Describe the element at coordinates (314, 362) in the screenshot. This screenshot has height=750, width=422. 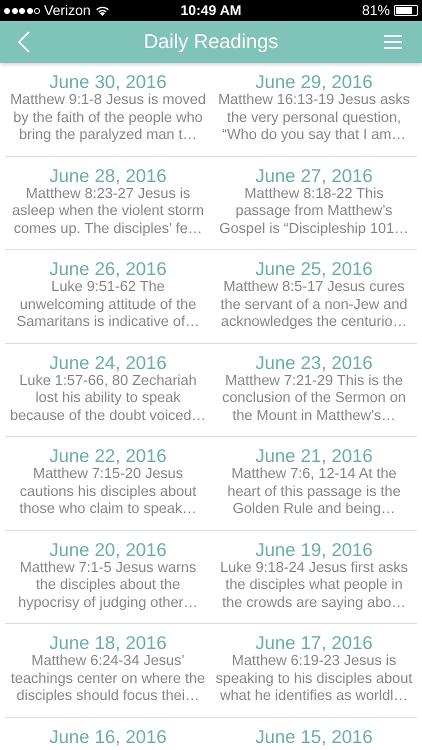
I see `reading-date: June 23, 2016` at that location.